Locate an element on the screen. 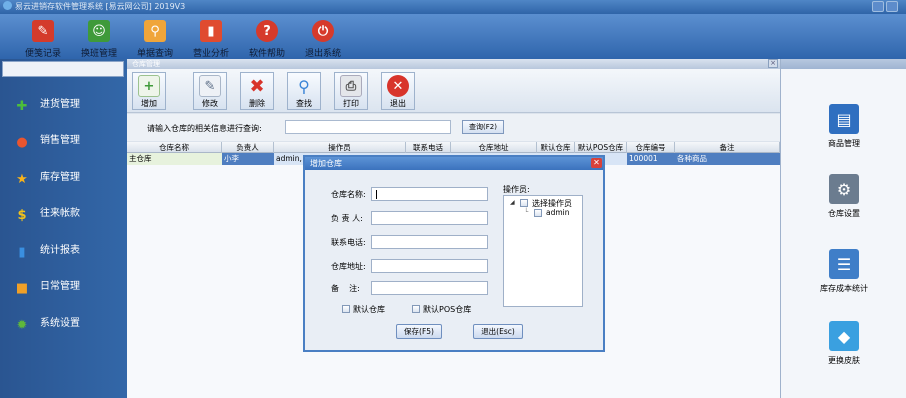 The image size is (906, 398). operator-label: 操作员: is located at coordinates (516, 189).